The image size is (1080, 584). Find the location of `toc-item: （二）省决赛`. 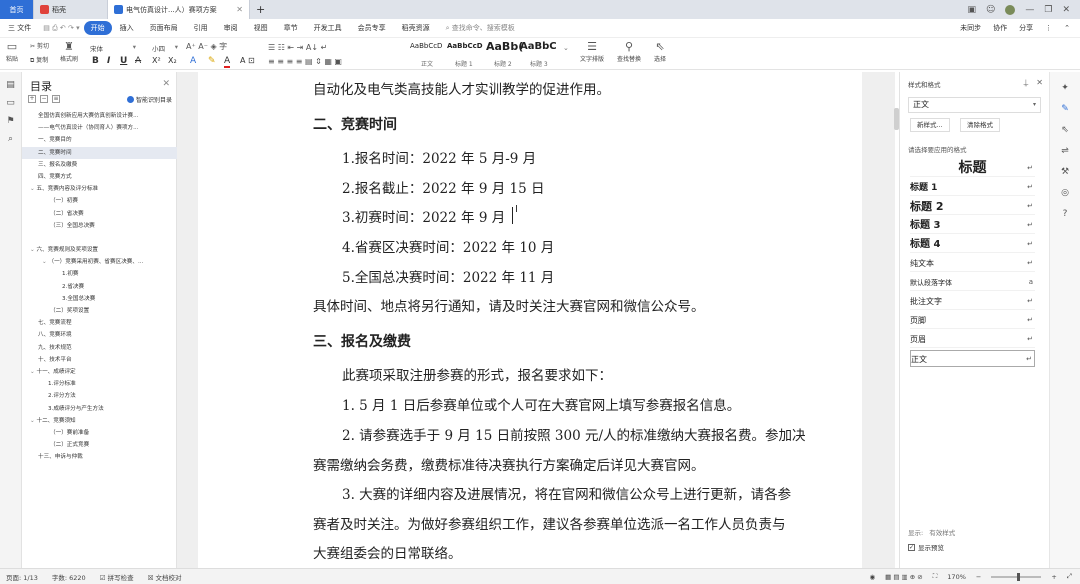

toc-item: （二）省决赛 is located at coordinates (99, 214).